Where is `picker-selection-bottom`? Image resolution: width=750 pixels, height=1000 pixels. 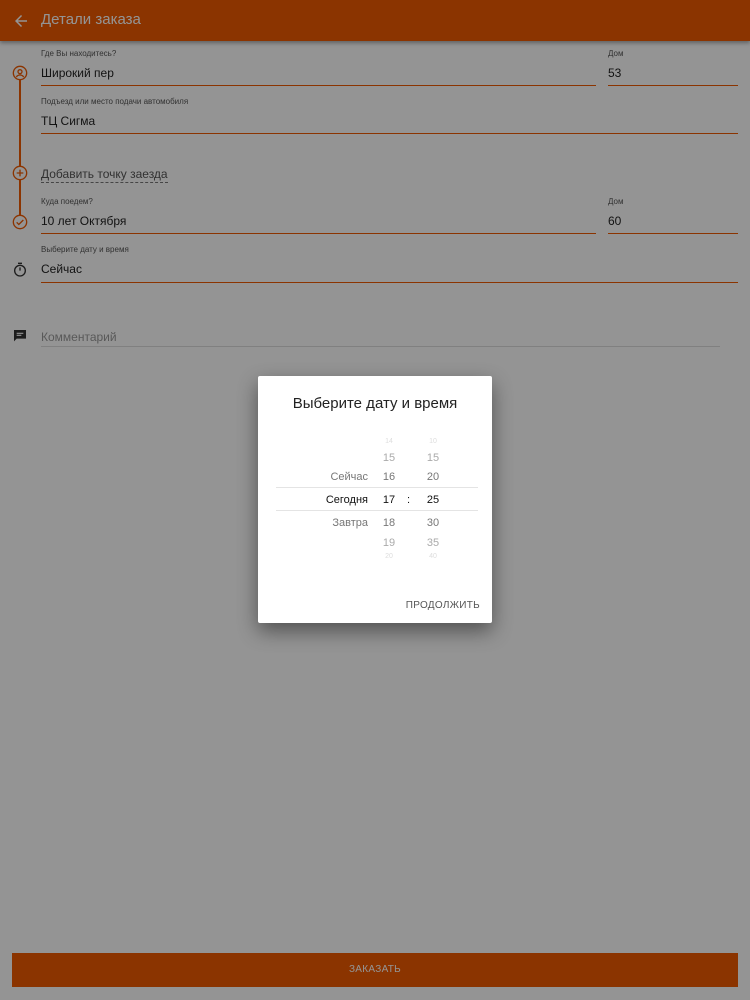 picker-selection-bottom is located at coordinates (377, 510).